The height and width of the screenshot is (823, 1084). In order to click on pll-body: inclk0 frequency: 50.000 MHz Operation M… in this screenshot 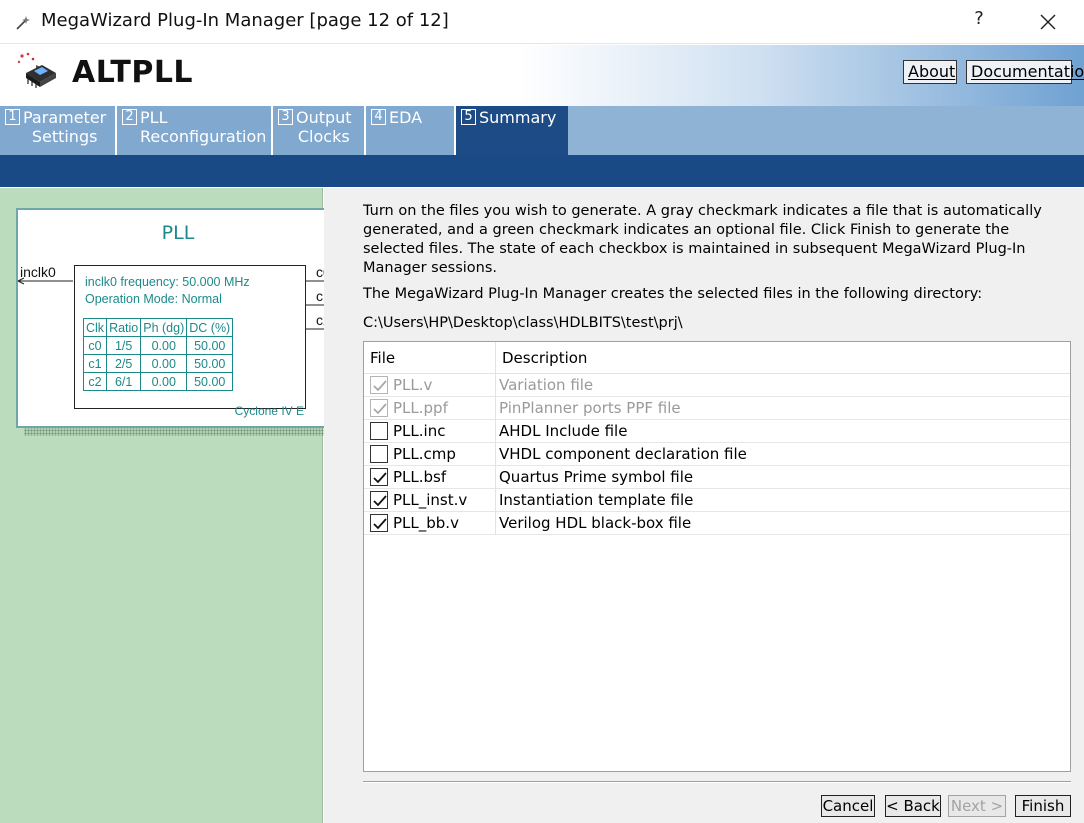, I will do `click(190, 337)`.